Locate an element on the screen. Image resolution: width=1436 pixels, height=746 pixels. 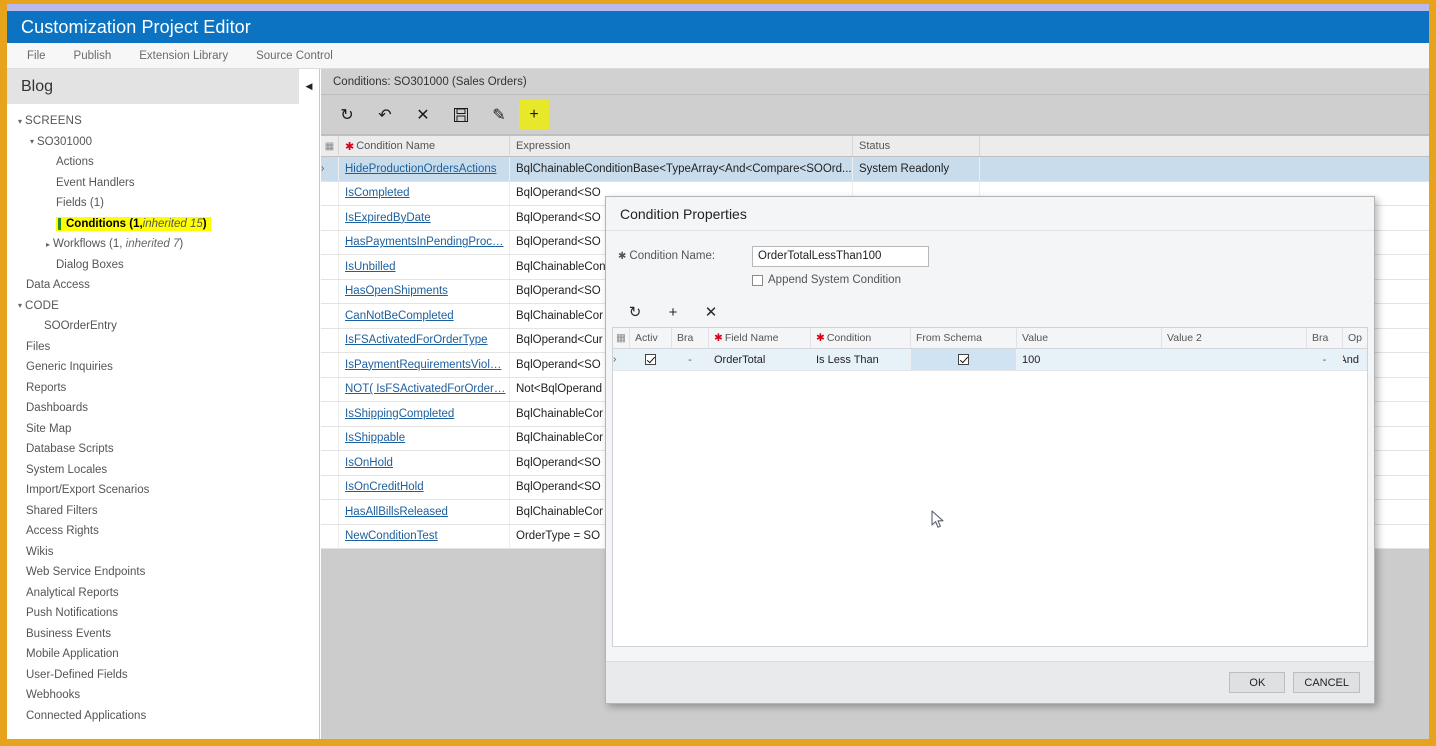
cell-bracket-close: - is located at coordinates (1325, 359).